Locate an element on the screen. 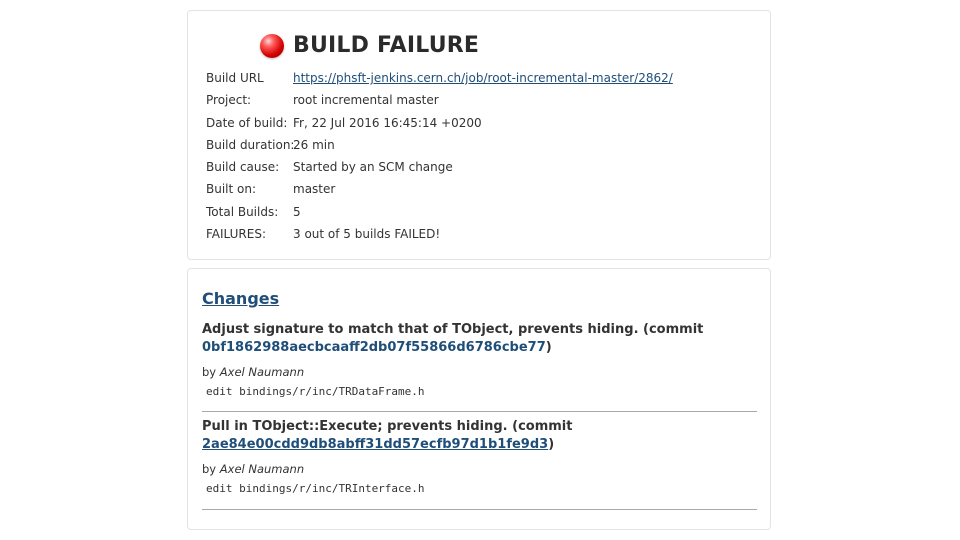  changes-heading-link: Changes is located at coordinates (240, 298).